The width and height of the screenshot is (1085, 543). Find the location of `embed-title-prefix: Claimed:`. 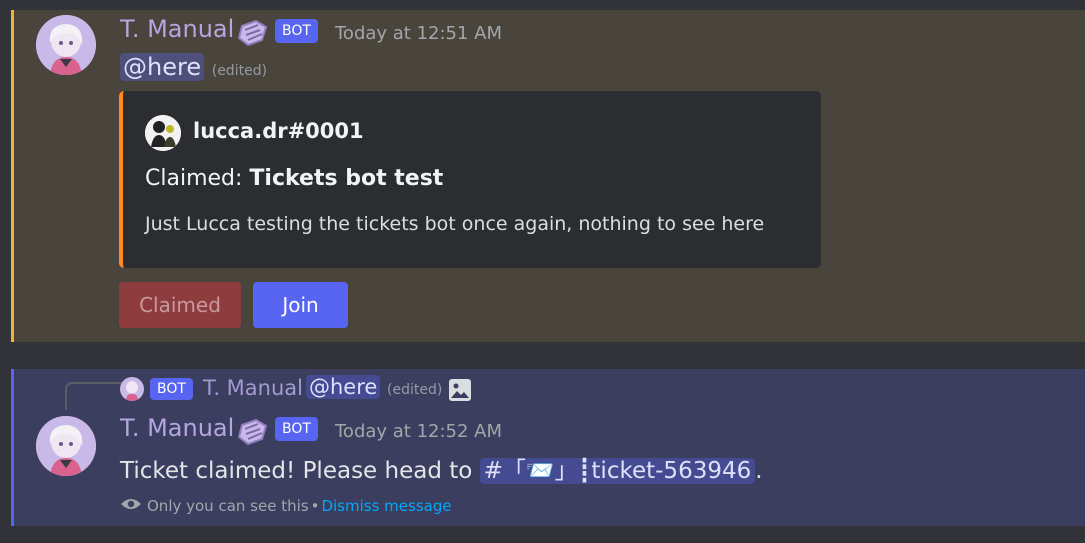

embed-title-prefix: Claimed: is located at coordinates (197, 178).